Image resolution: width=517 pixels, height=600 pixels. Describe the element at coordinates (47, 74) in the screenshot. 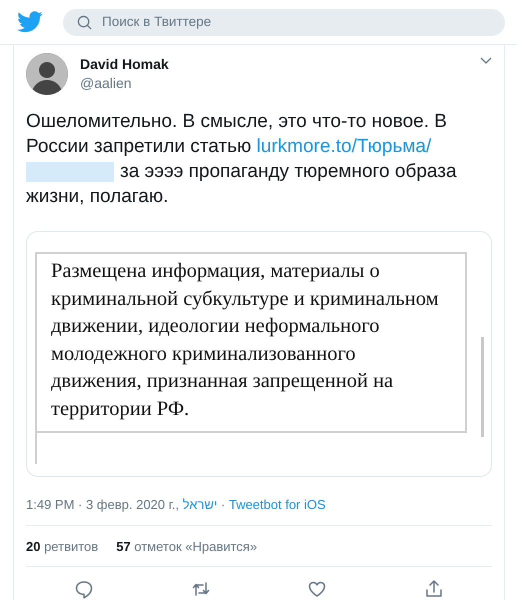

I see `avatar` at that location.